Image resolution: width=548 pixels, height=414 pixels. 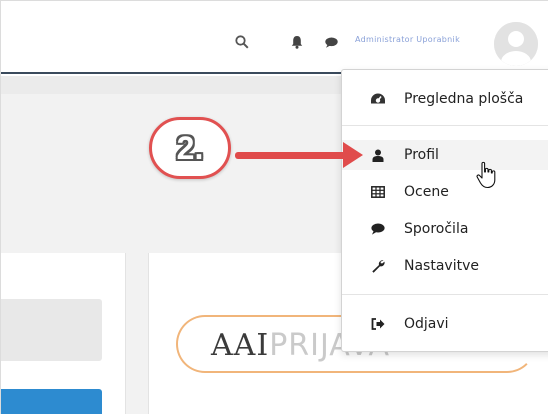 What do you see at coordinates (297, 42) in the screenshot?
I see `bell-icon` at bounding box center [297, 42].